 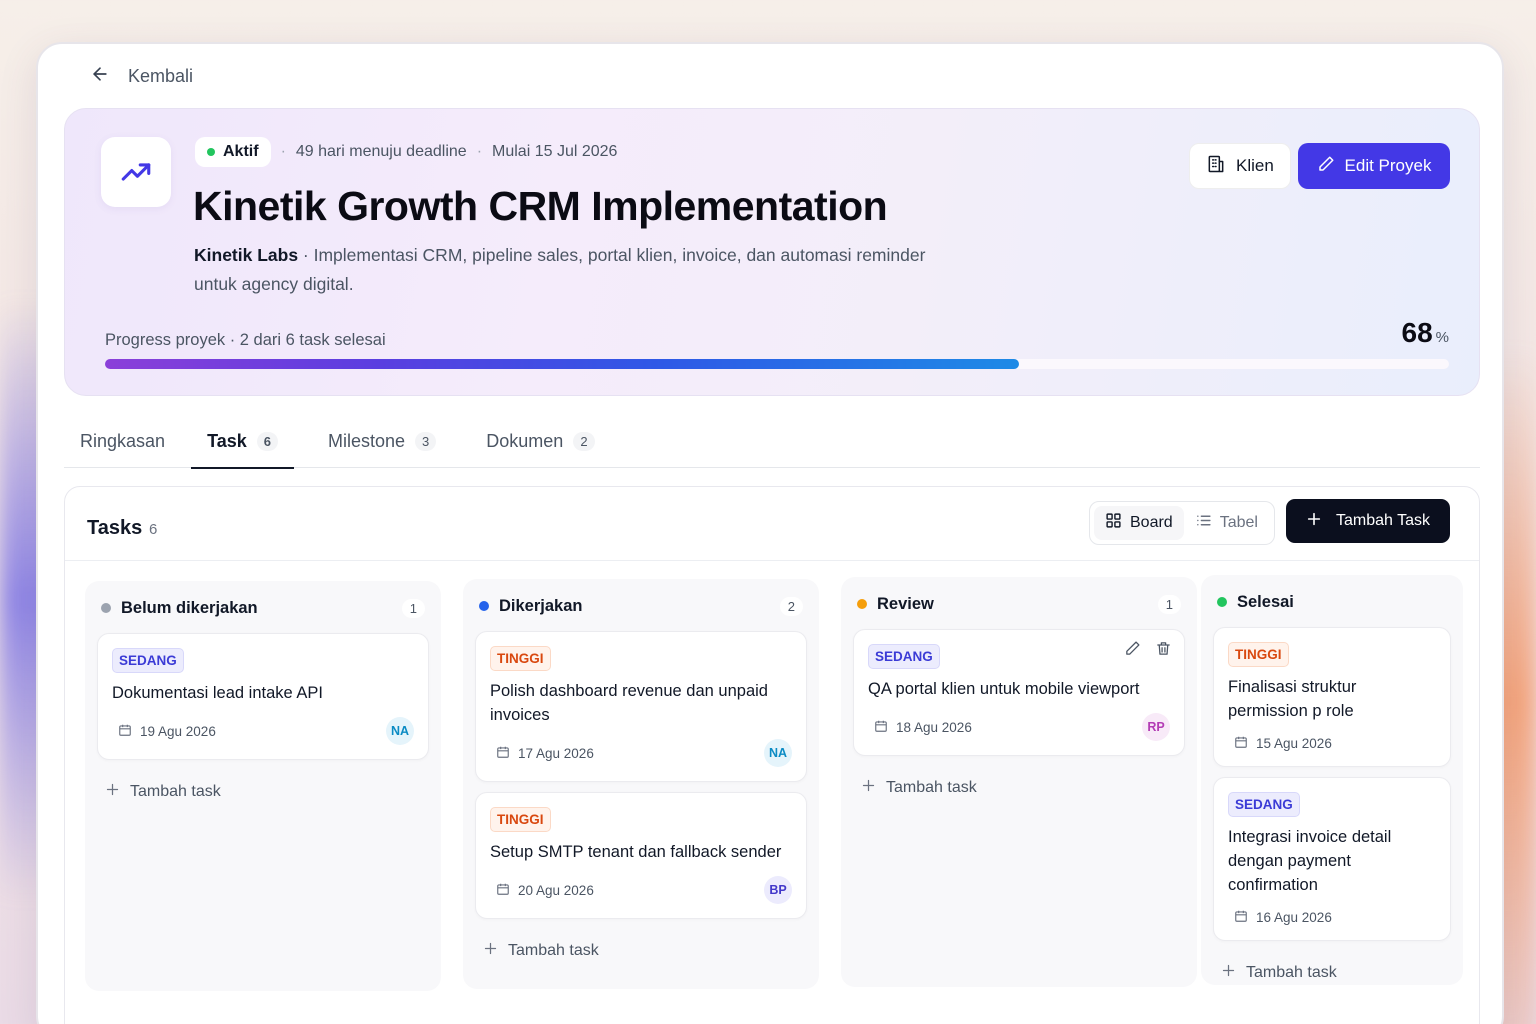 I want to click on tab-label: Milestone, so click(x=367, y=440).